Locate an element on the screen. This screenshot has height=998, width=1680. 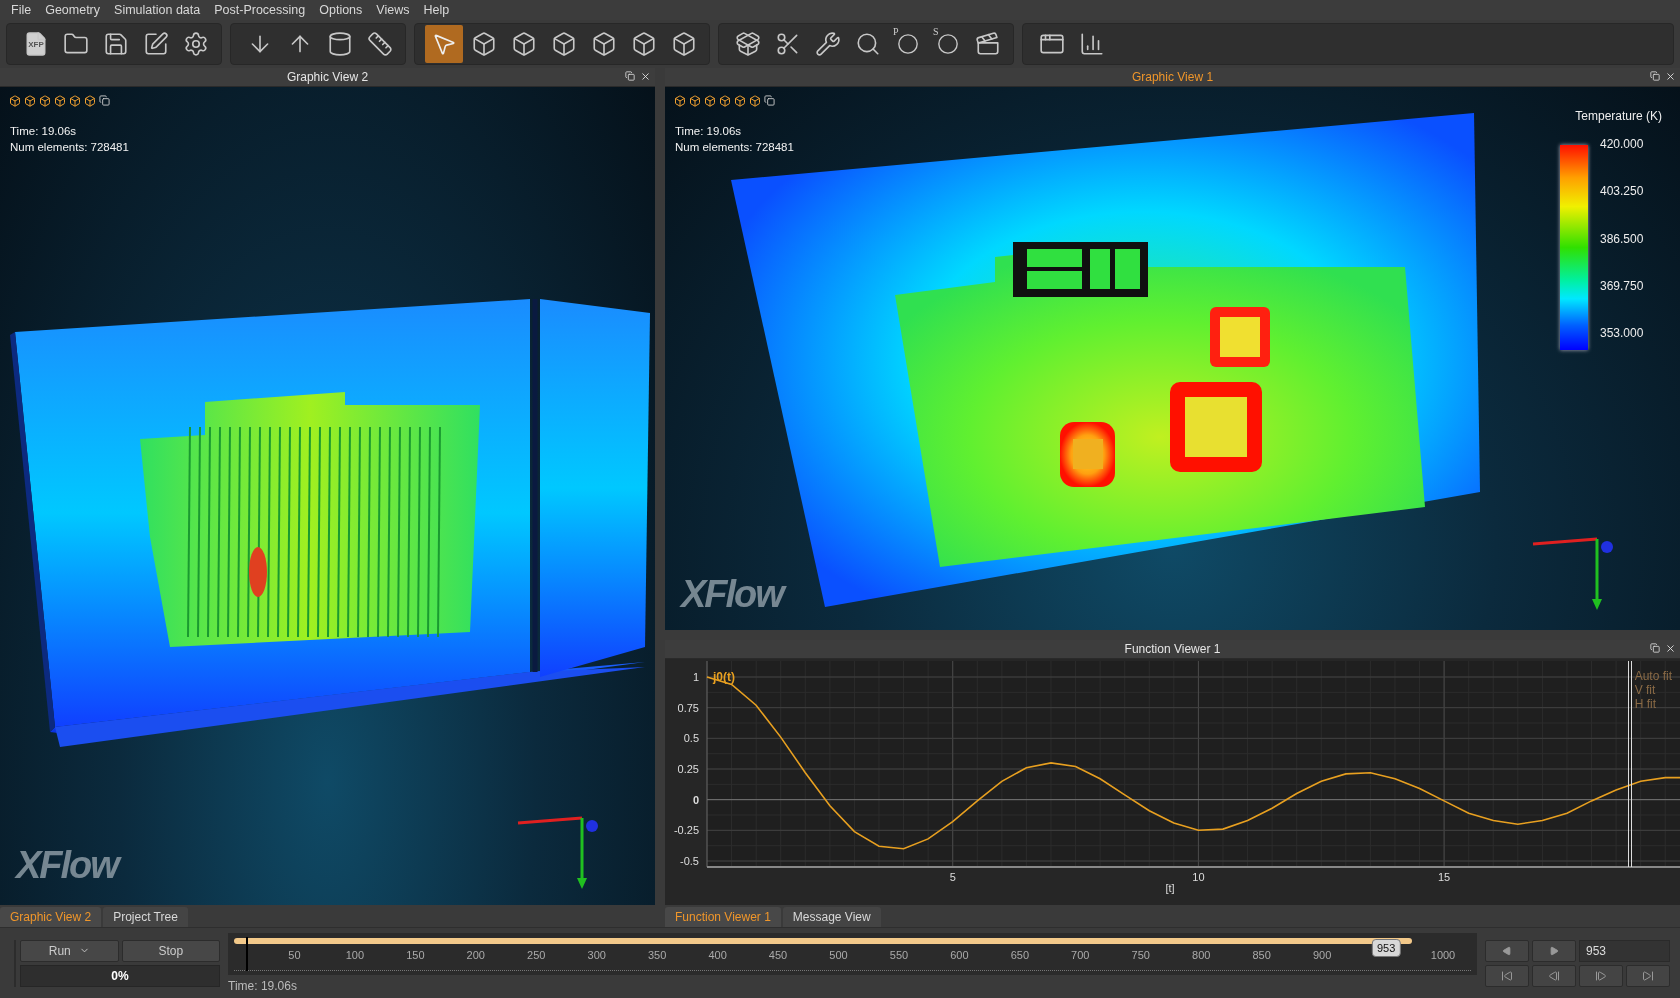
tab: Message View is located at coordinates (831, 917).